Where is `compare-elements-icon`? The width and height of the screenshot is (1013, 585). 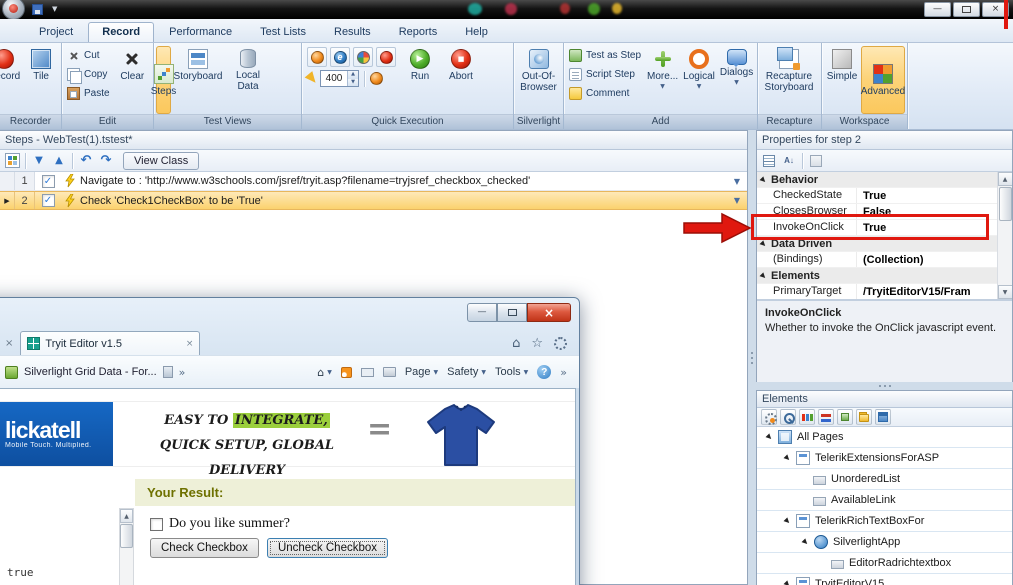 compare-elements-icon is located at coordinates (826, 417).